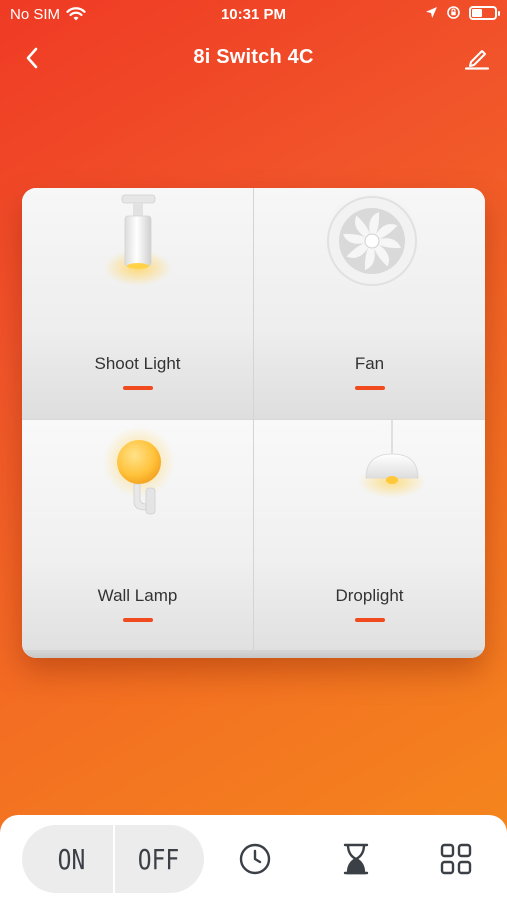 Image resolution: width=507 pixels, height=900 pixels. Describe the element at coordinates (137, 303) in the screenshot. I see `gang-shoot-light: Shoot Light` at that location.